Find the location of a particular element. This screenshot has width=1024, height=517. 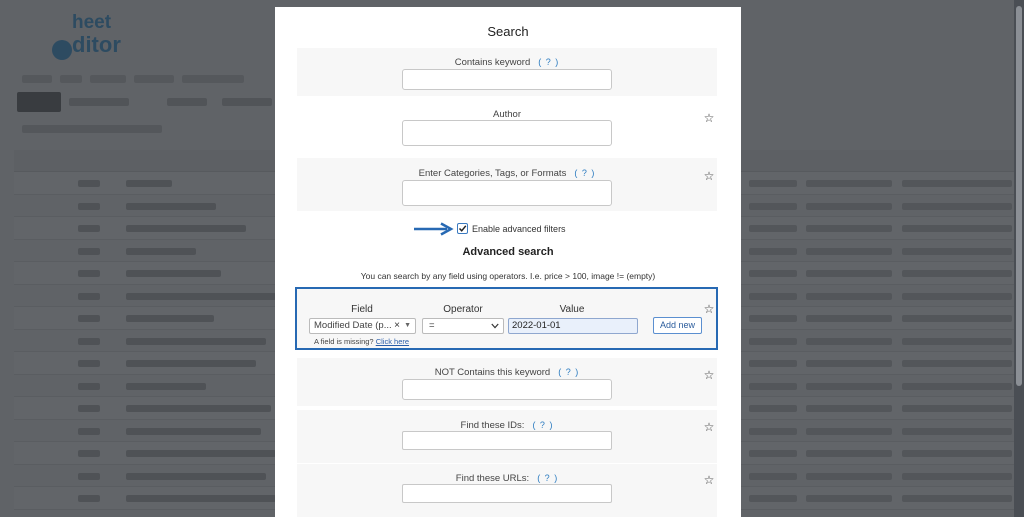

categories-star-icon: ☆ is located at coordinates (709, 176).